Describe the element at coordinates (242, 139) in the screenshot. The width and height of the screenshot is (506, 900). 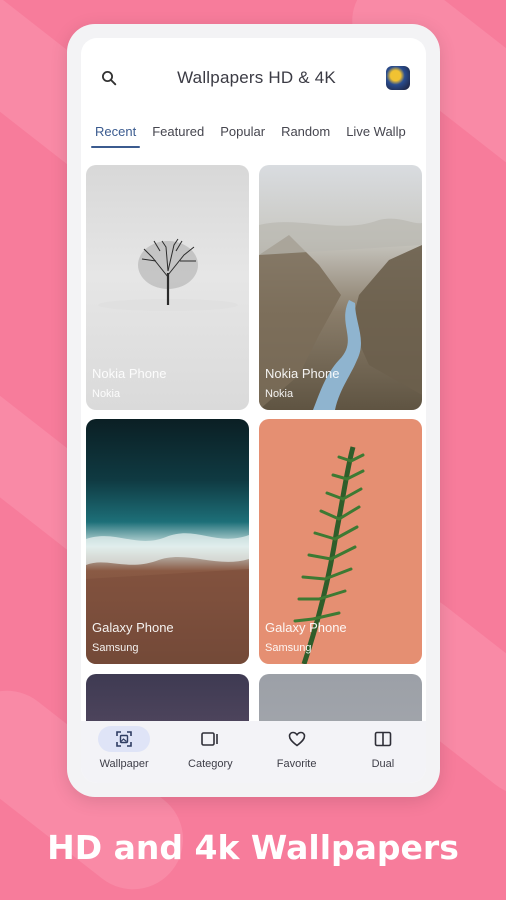
I see `tab-popular: Popular` at that location.